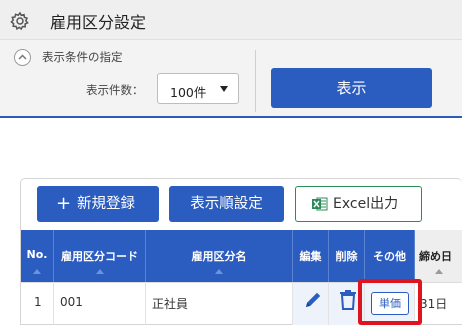 Image resolution: width=462 pixels, height=325 pixels. I want to click on column-header-other: その他, so click(390, 256).